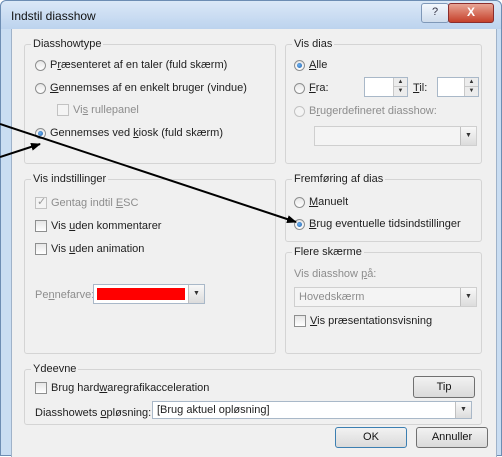  Describe the element at coordinates (130, 388) in the screenshot. I see `check-hardware-label: Brug hardwaregrafikacceleration` at that location.